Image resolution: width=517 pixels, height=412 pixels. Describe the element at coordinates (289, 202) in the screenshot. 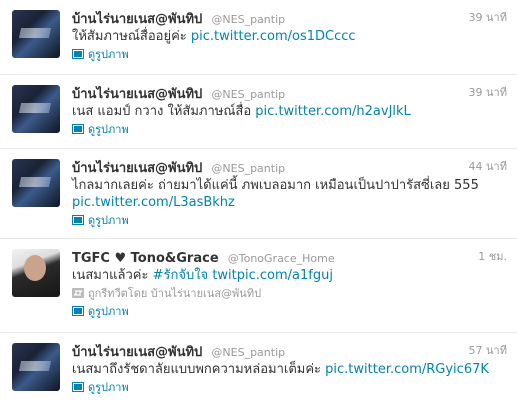

I see `tweet-link: pic.twitter.com/L3asBkhz` at that location.